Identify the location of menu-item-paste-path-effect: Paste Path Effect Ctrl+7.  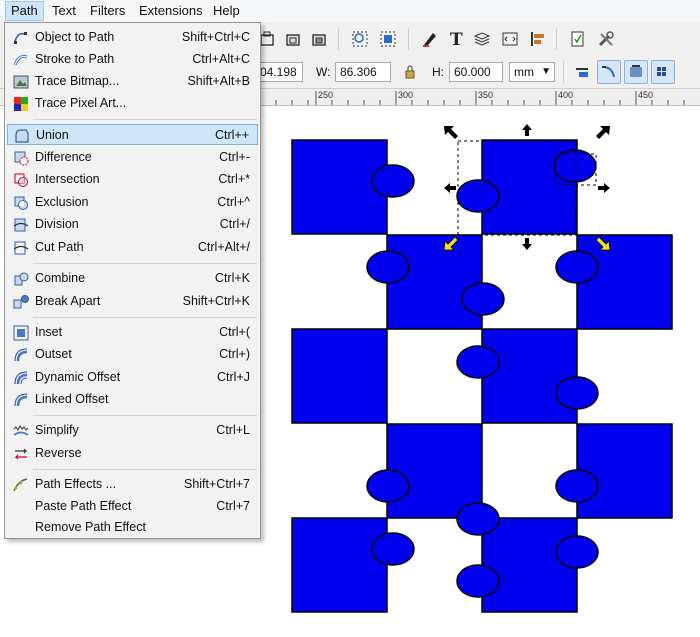
(132, 506).